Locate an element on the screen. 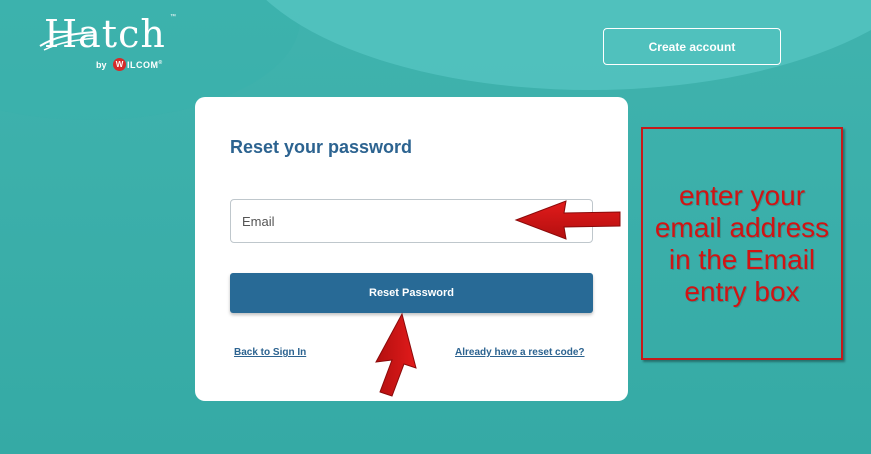 This screenshot has width=871, height=454. hatch-logo: Hatch ™ by W ILCOM® is located at coordinates (108, 44).